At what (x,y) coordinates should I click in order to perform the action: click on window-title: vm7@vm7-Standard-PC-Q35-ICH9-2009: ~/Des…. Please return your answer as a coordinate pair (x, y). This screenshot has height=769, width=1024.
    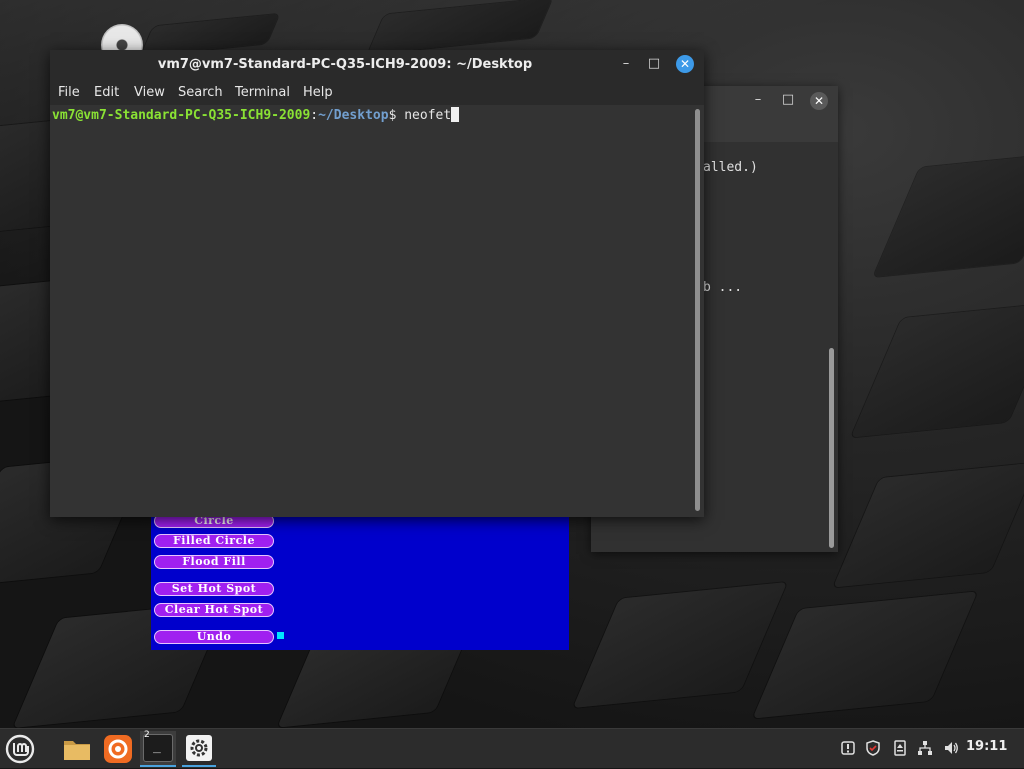
    Looking at the image, I should click on (345, 64).